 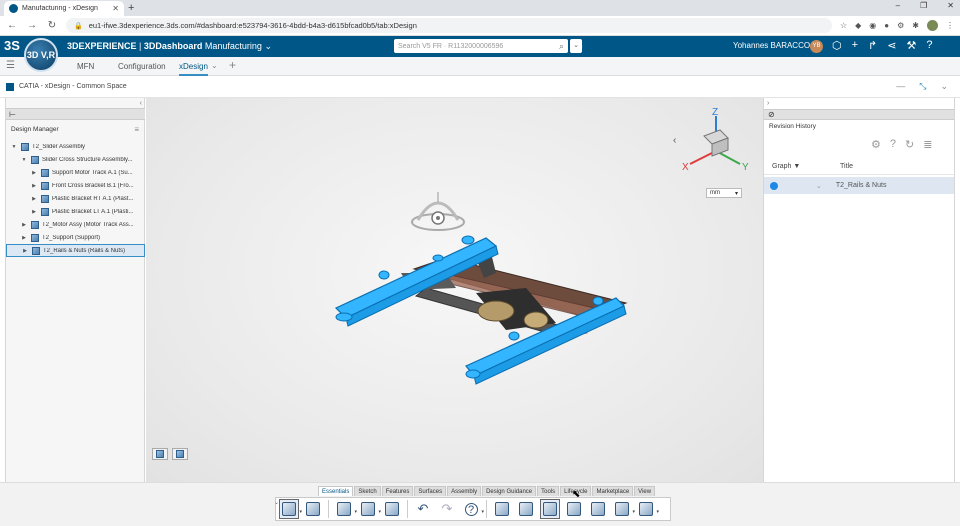 I want to click on column-title: Title, so click(x=846, y=166).